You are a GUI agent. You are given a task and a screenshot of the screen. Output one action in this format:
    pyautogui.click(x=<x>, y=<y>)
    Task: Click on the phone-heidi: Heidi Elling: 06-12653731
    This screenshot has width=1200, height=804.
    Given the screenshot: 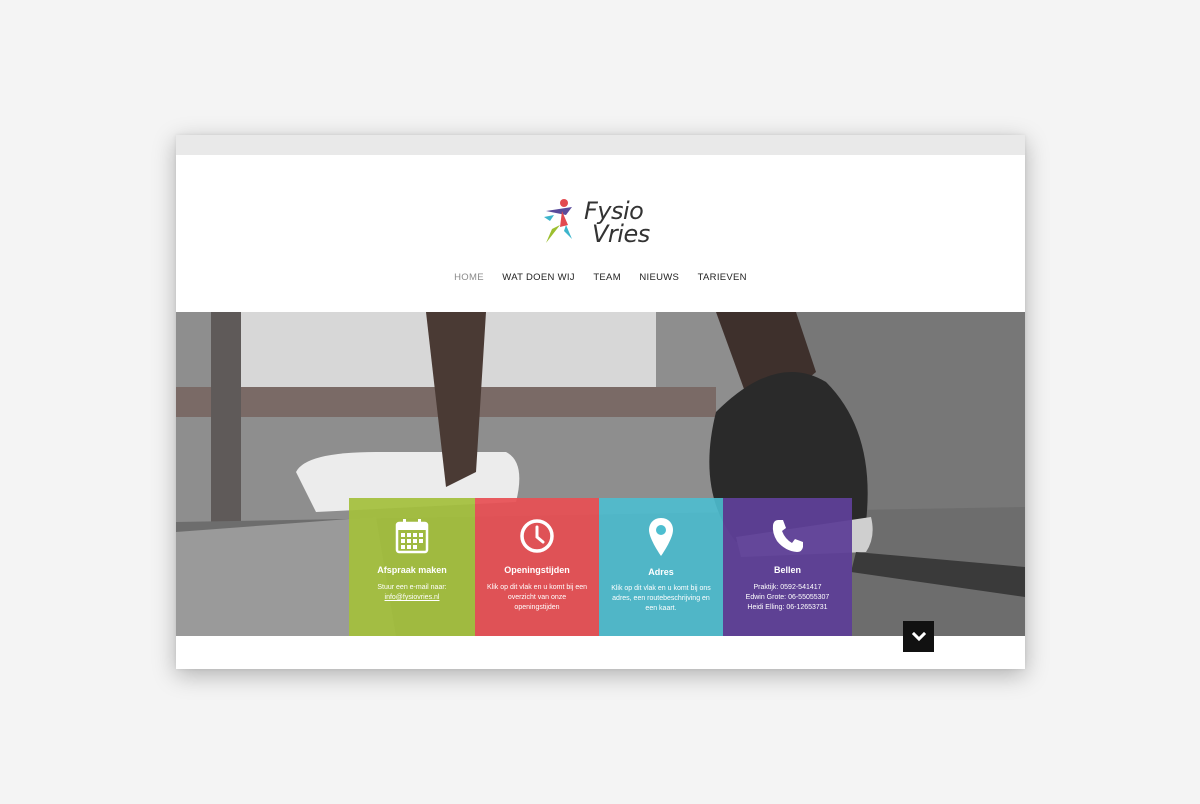 What is the action you would take?
    pyautogui.click(x=787, y=608)
    